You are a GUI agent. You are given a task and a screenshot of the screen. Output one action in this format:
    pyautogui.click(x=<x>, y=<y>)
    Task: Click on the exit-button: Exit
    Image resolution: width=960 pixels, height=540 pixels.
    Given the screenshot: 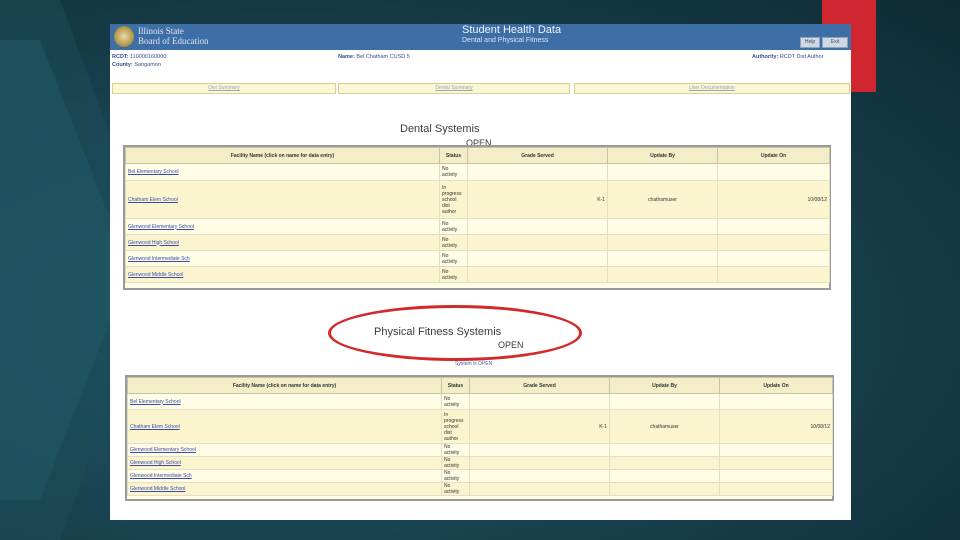 What is the action you would take?
    pyautogui.click(x=835, y=42)
    